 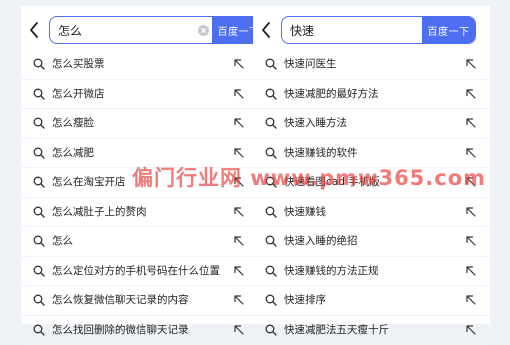 I want to click on suggestion-item: 快速问医生, so click(x=371, y=65).